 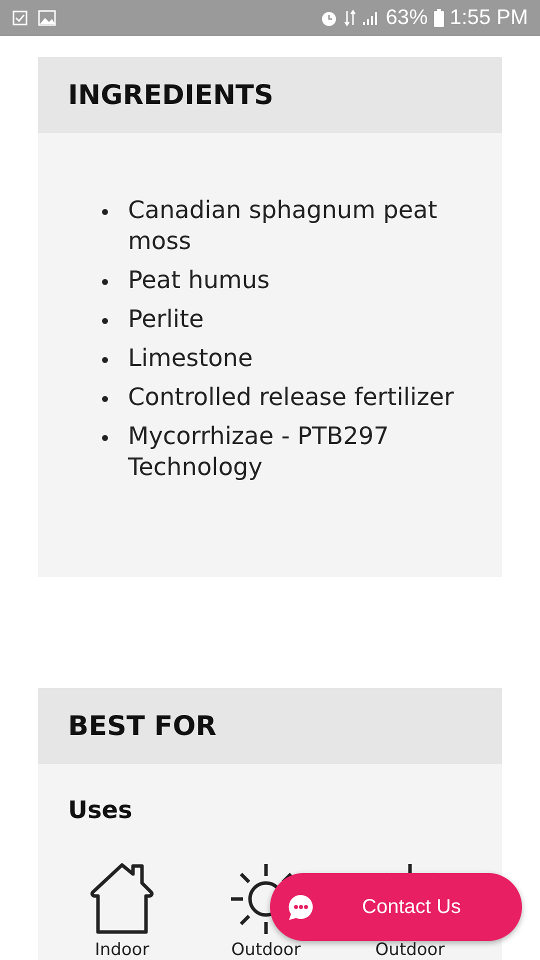 I want to click on data-icon, so click(x=350, y=18).